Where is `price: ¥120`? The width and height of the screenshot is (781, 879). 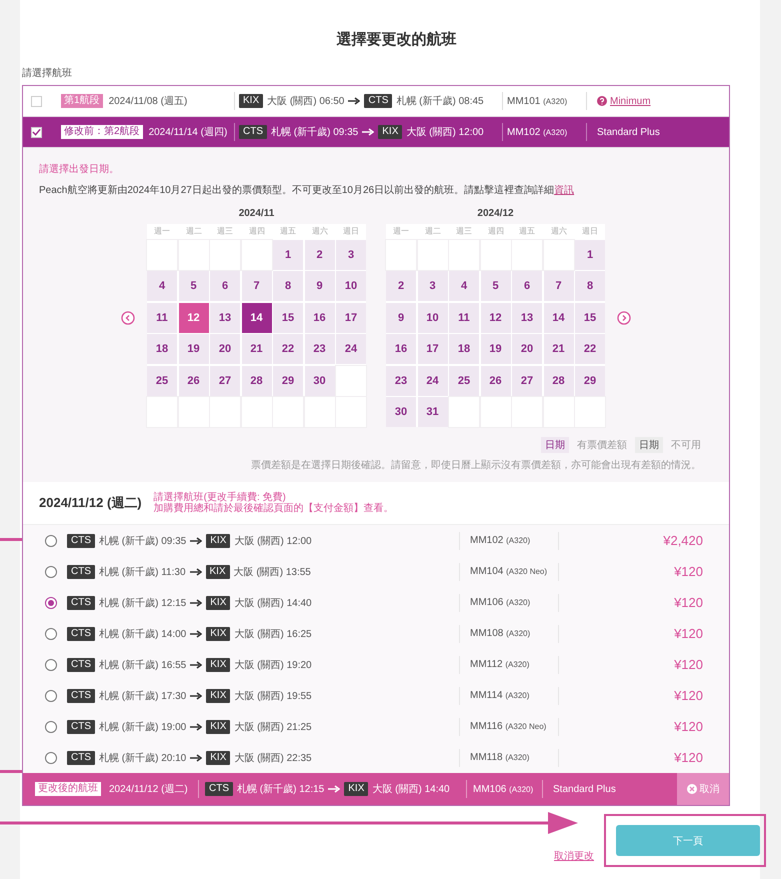 price: ¥120 is located at coordinates (688, 664).